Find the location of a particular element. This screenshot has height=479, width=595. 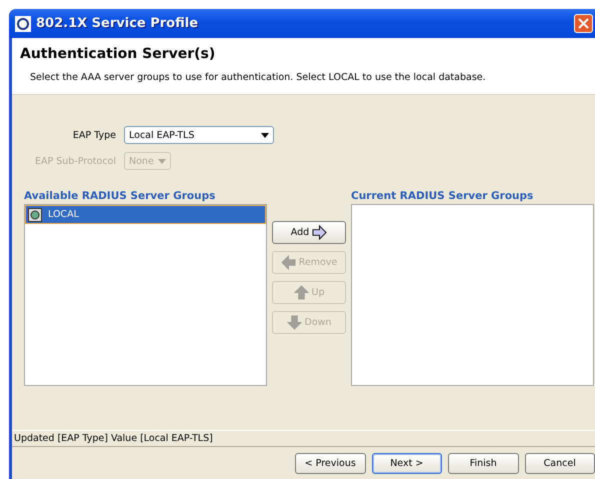

wizard-button: Cancel is located at coordinates (559, 463).